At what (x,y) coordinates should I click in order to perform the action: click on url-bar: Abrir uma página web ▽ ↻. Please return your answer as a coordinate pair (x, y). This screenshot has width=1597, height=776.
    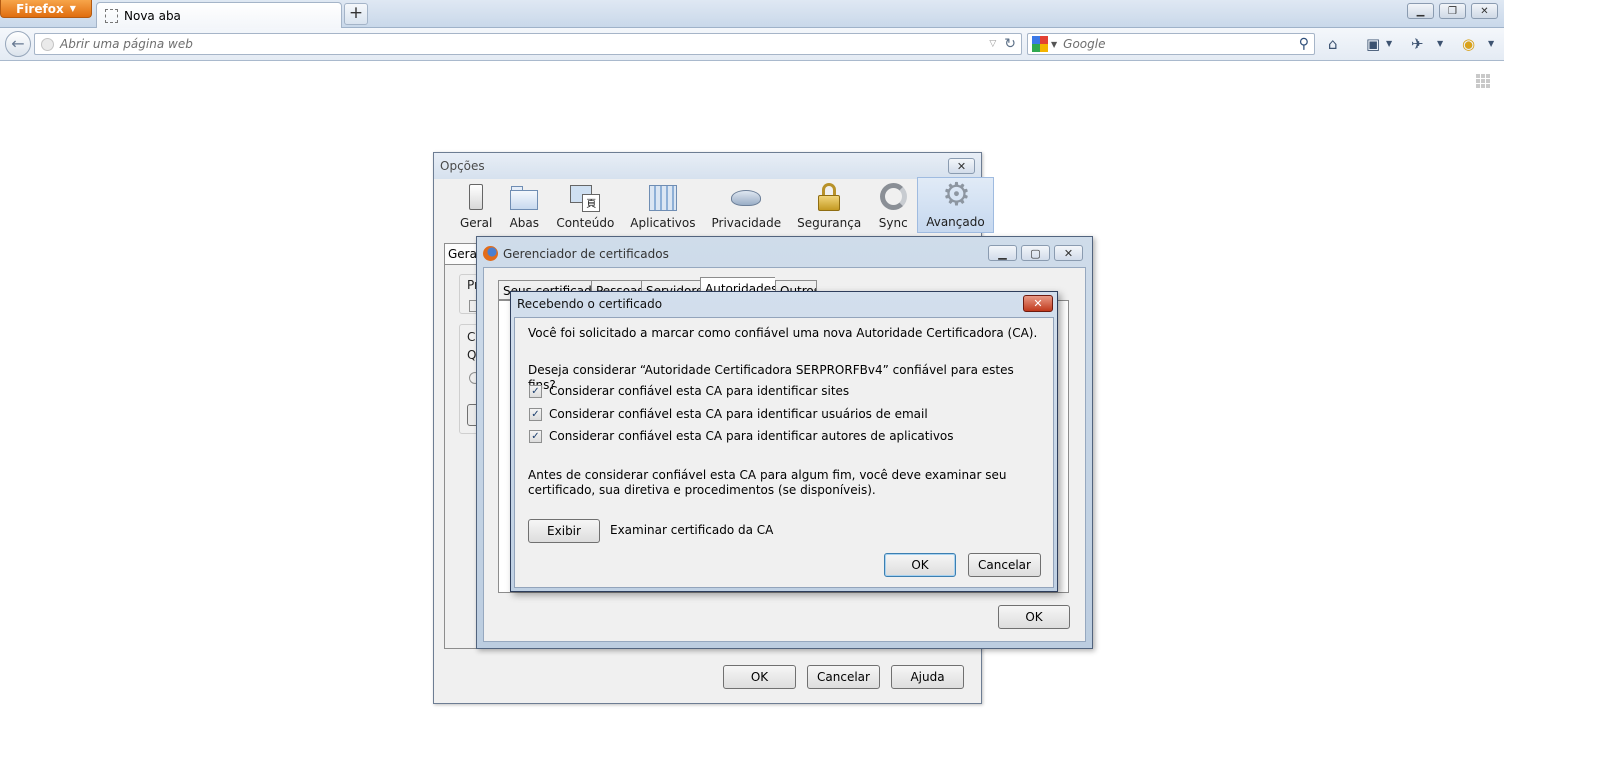
    Looking at the image, I should click on (528, 44).